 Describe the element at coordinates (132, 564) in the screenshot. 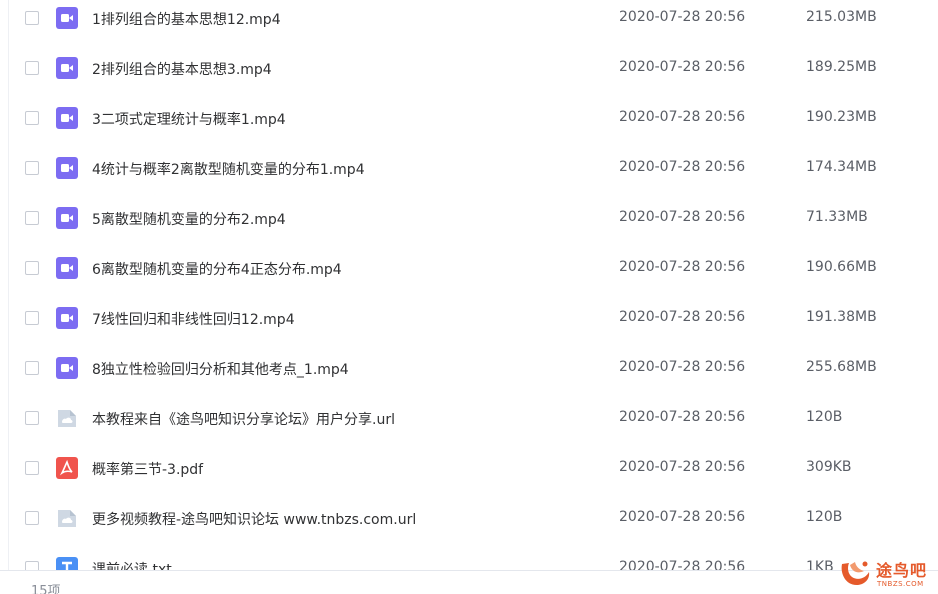

I see `file-name: 课前必读.txt` at that location.